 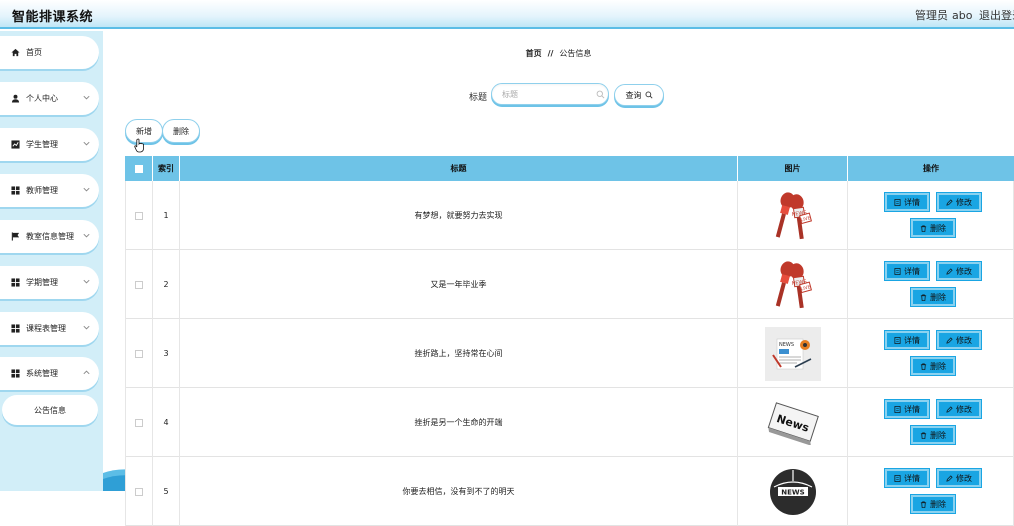 I want to click on sidebar-item-label: 系统管理, so click(x=42, y=373).